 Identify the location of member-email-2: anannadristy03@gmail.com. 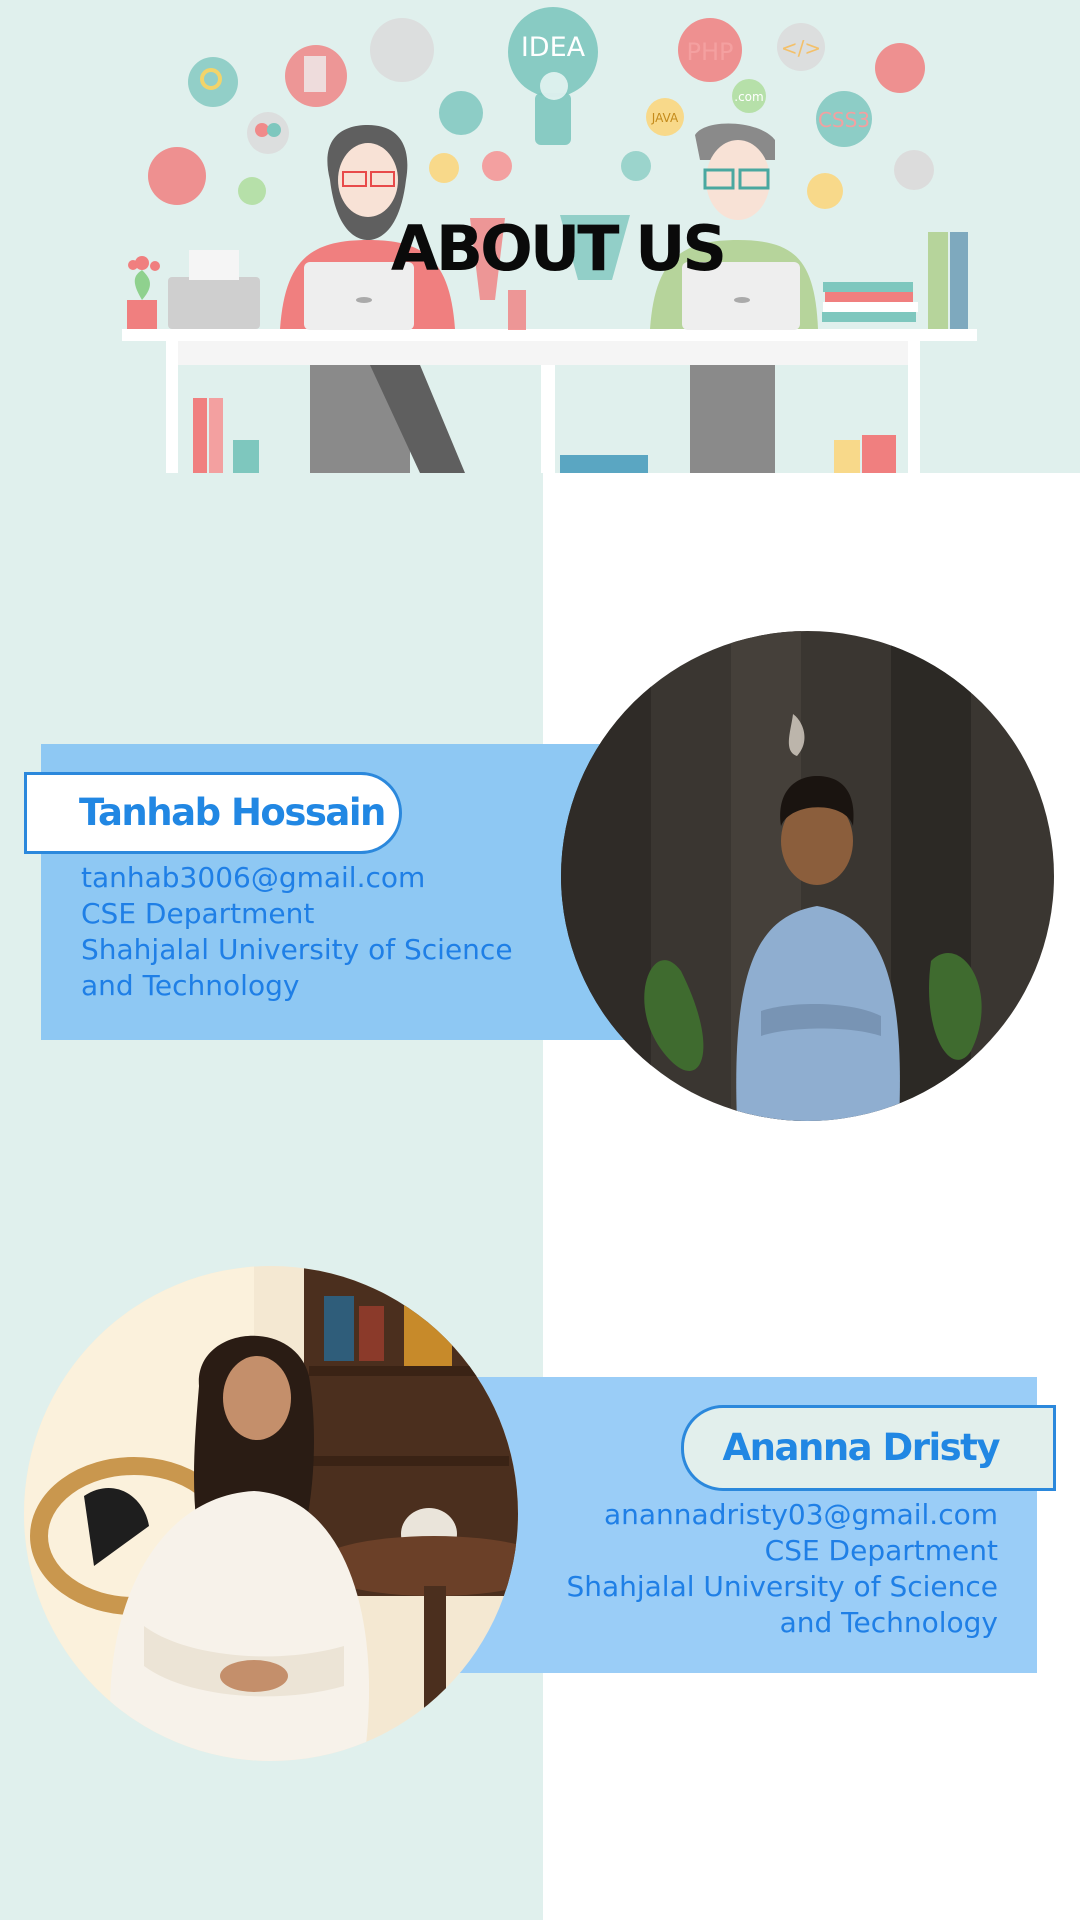
(758, 1515).